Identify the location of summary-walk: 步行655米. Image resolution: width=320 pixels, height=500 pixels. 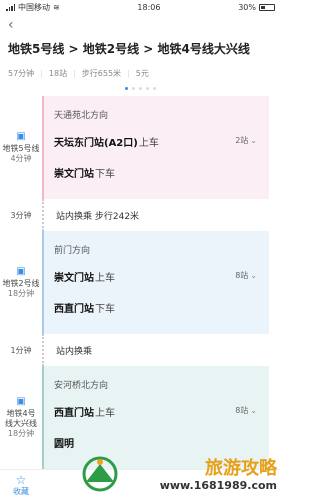
(101, 73).